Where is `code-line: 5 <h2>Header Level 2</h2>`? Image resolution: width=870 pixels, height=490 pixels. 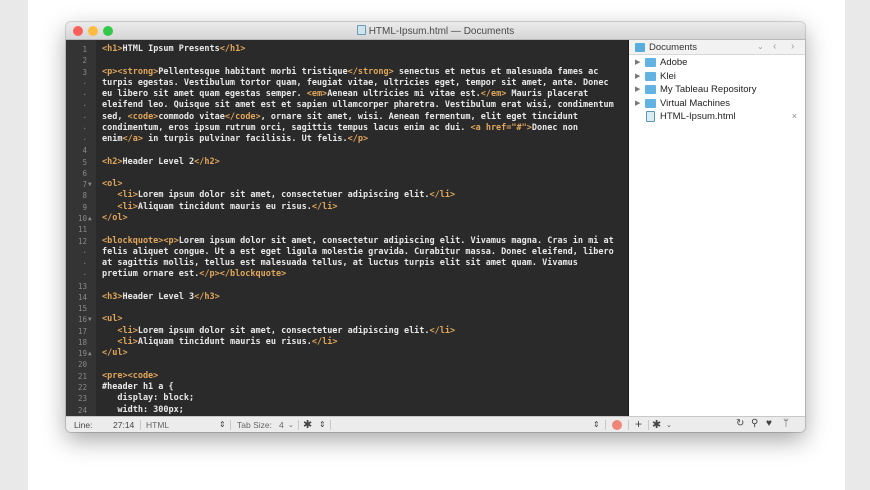 code-line: 5 <h2>Header Level 2</h2> is located at coordinates (347, 162).